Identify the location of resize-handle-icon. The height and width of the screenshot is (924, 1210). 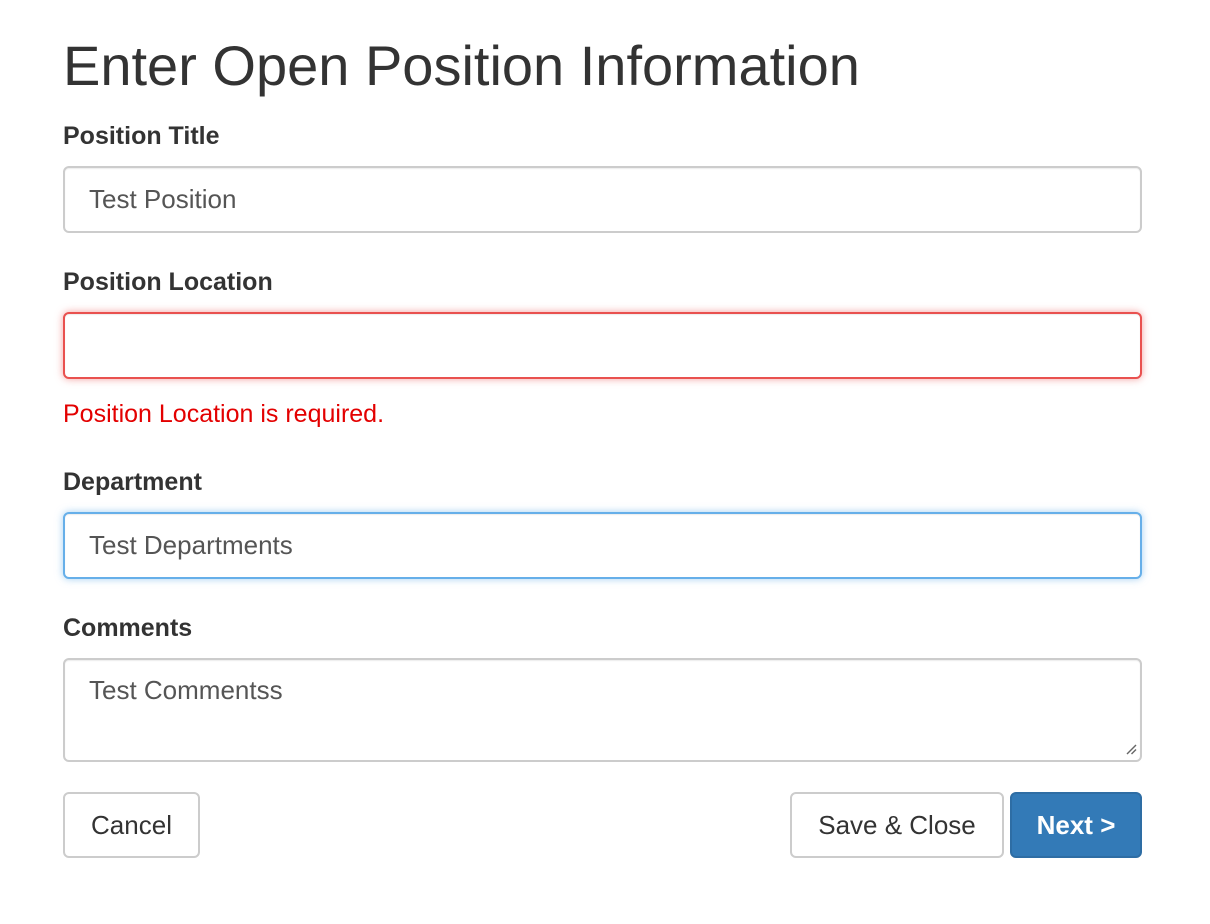
(1131, 749).